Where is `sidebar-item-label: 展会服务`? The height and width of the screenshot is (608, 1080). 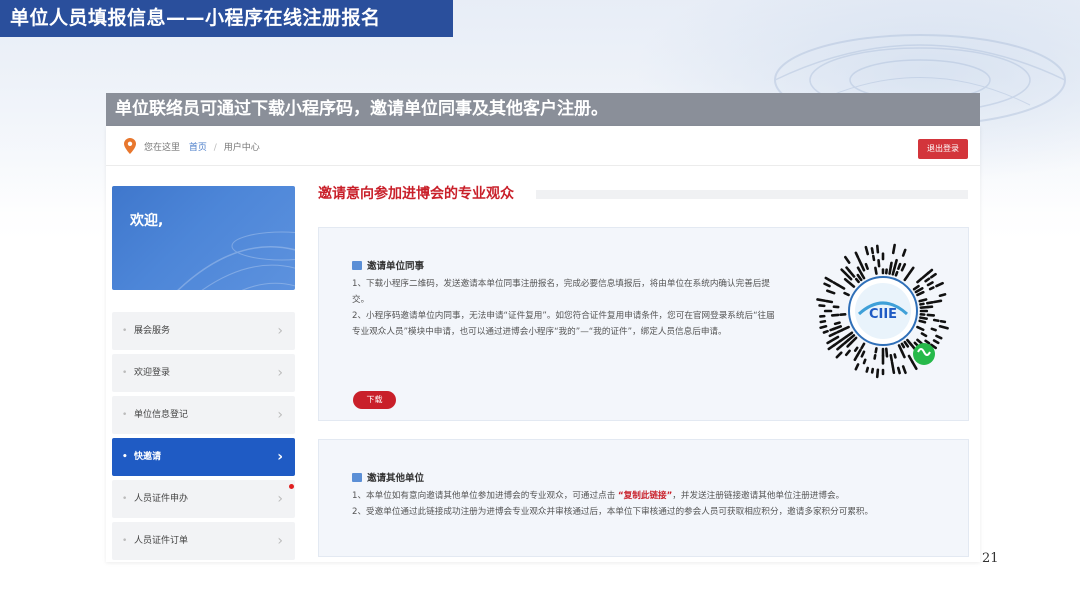 sidebar-item-label: 展会服务 is located at coordinates (152, 331).